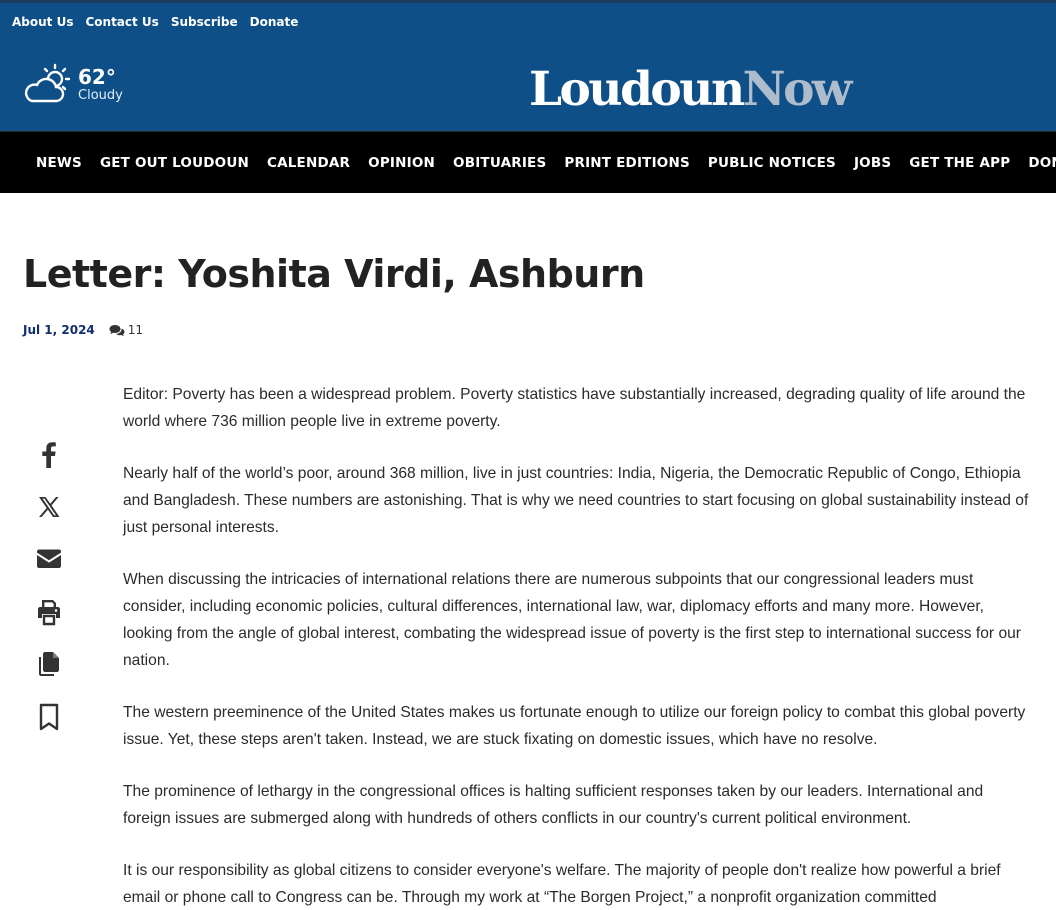 This screenshot has width=1056, height=910. Describe the element at coordinates (49, 664) in the screenshot. I see `copy-icon` at that location.